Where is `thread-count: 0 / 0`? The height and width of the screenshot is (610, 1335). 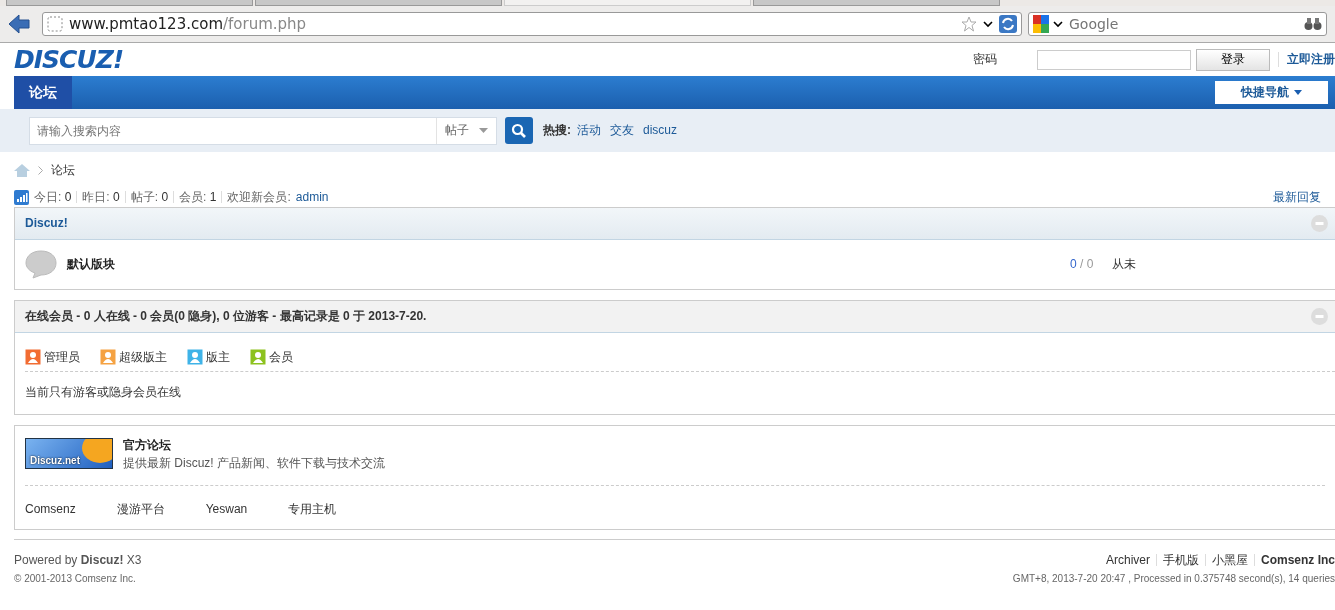 thread-count: 0 / 0 is located at coordinates (1082, 264).